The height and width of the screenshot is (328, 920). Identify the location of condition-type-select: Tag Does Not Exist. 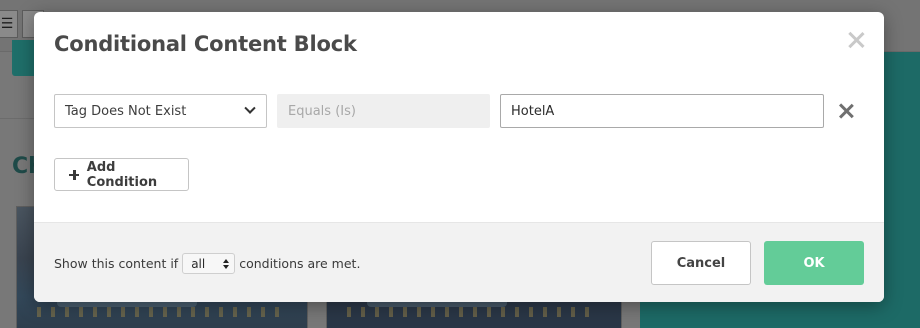
(160, 111).